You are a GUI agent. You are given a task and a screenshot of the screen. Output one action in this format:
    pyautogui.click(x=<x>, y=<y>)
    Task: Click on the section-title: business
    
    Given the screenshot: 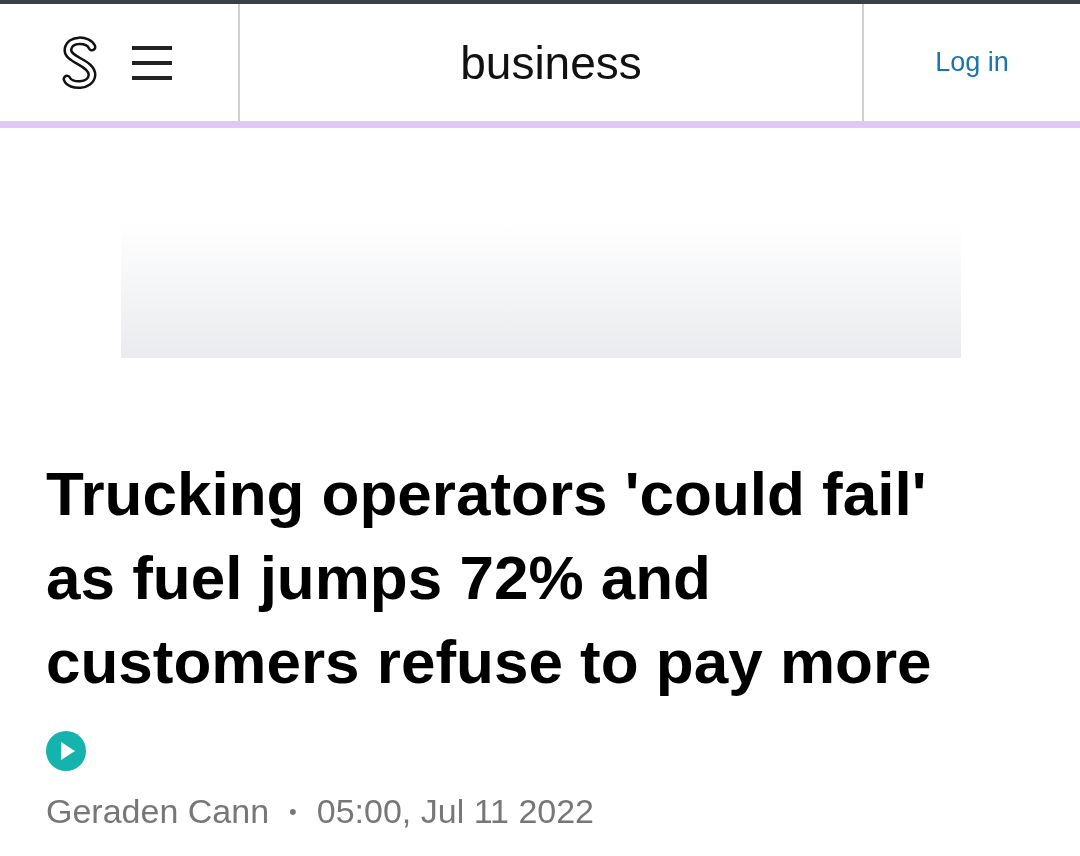 What is the action you would take?
    pyautogui.click(x=551, y=62)
    